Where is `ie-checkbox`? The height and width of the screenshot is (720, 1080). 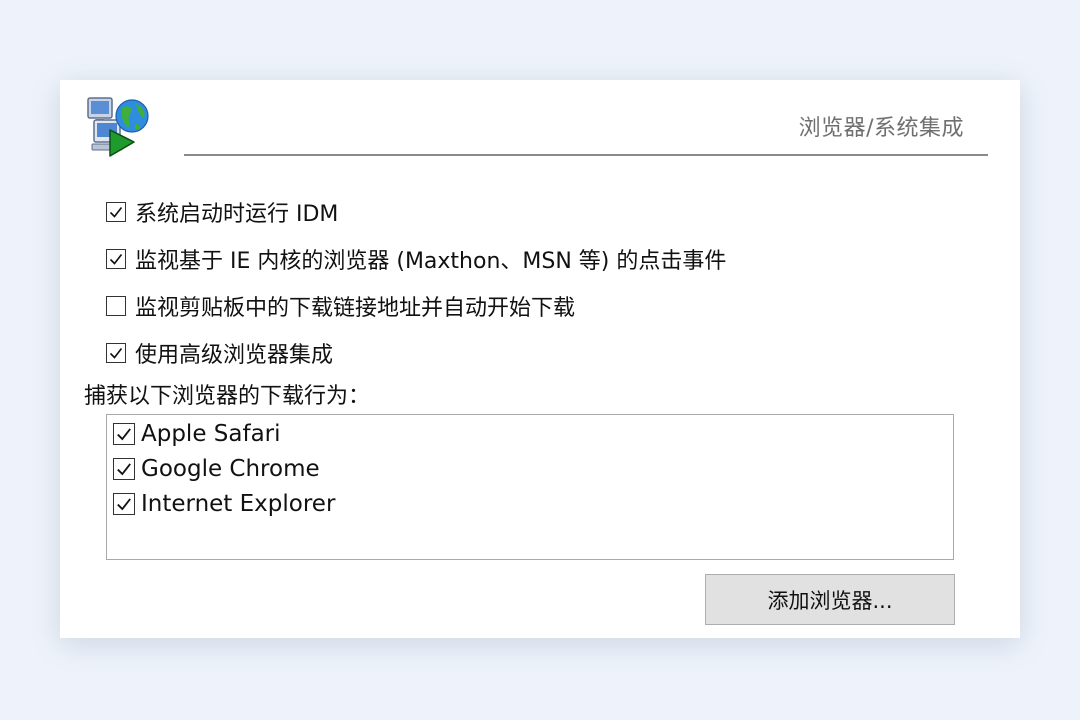 ie-checkbox is located at coordinates (124, 504).